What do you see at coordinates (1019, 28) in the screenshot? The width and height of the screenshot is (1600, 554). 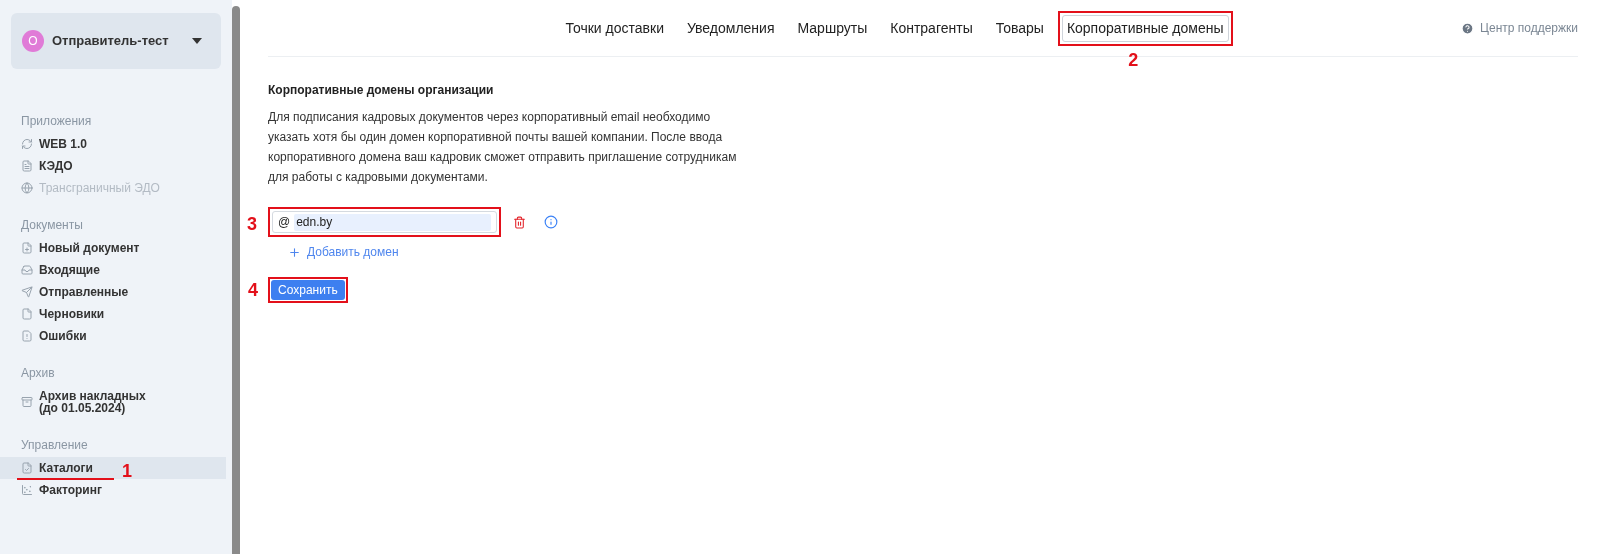 I see `tab: Товары` at bounding box center [1019, 28].